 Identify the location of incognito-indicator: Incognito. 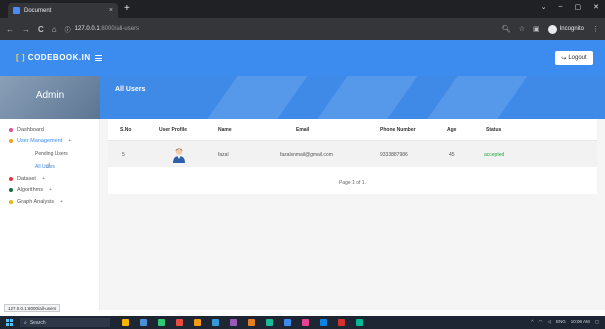
(565, 29).